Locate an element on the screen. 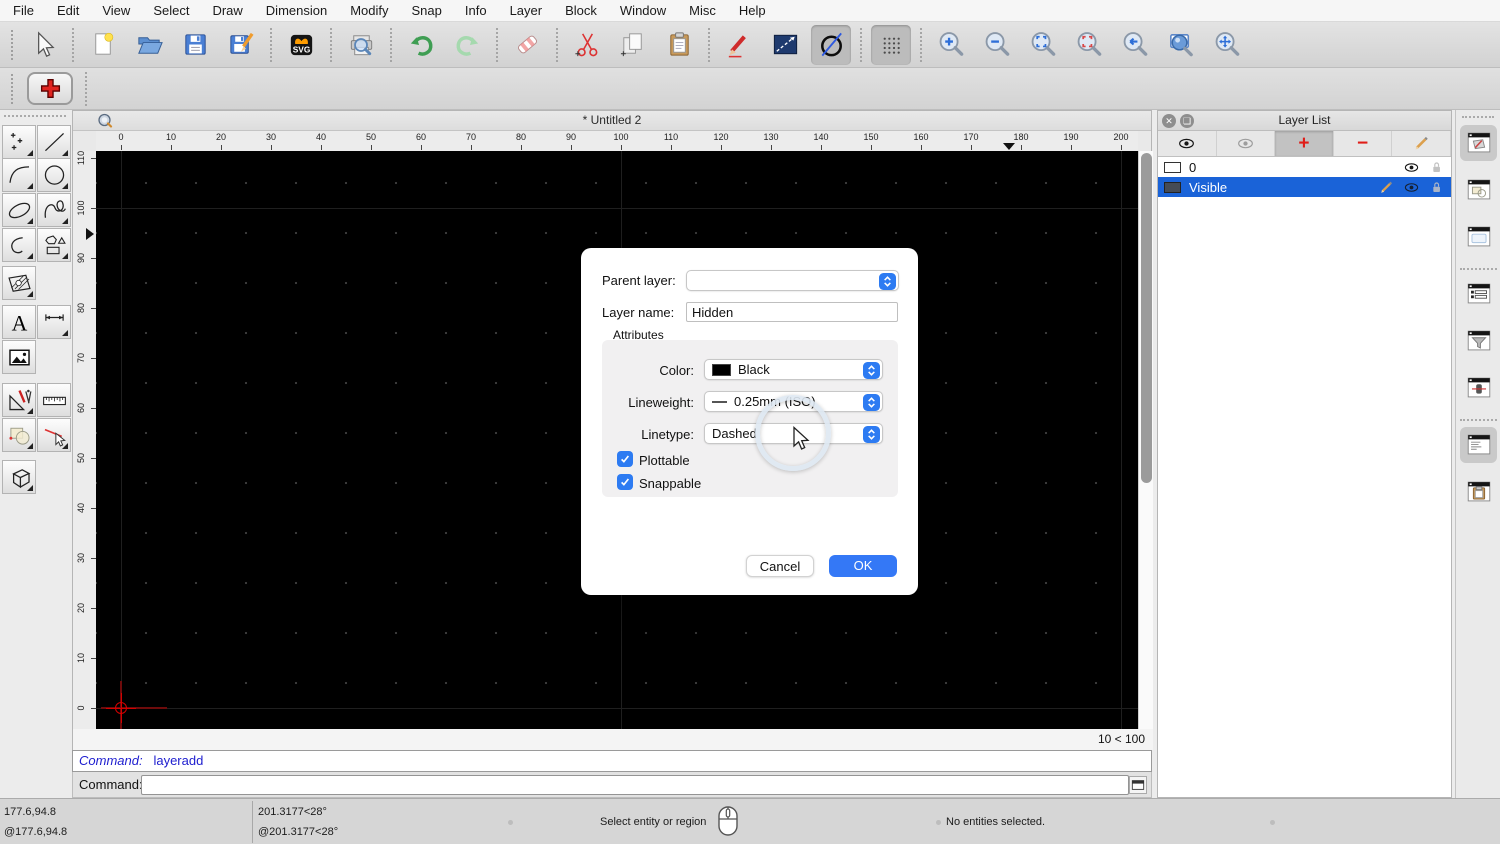 This screenshot has width=1500, height=844. show-all-layers-button is located at coordinates (1187, 143).